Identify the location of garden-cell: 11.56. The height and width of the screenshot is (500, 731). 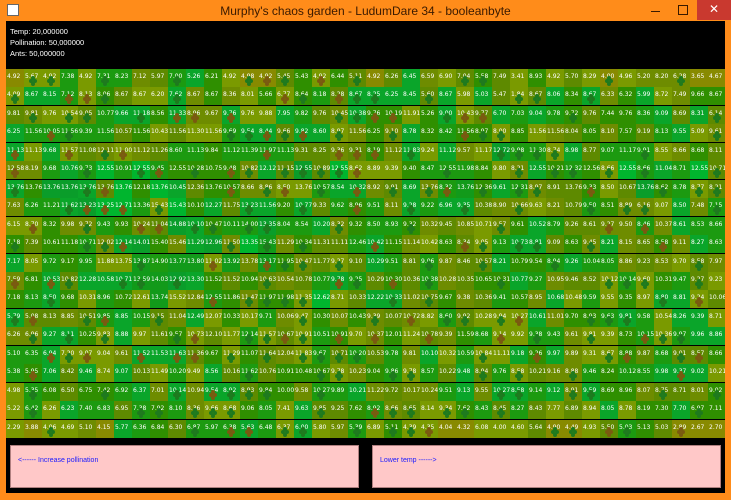
(177, 133).